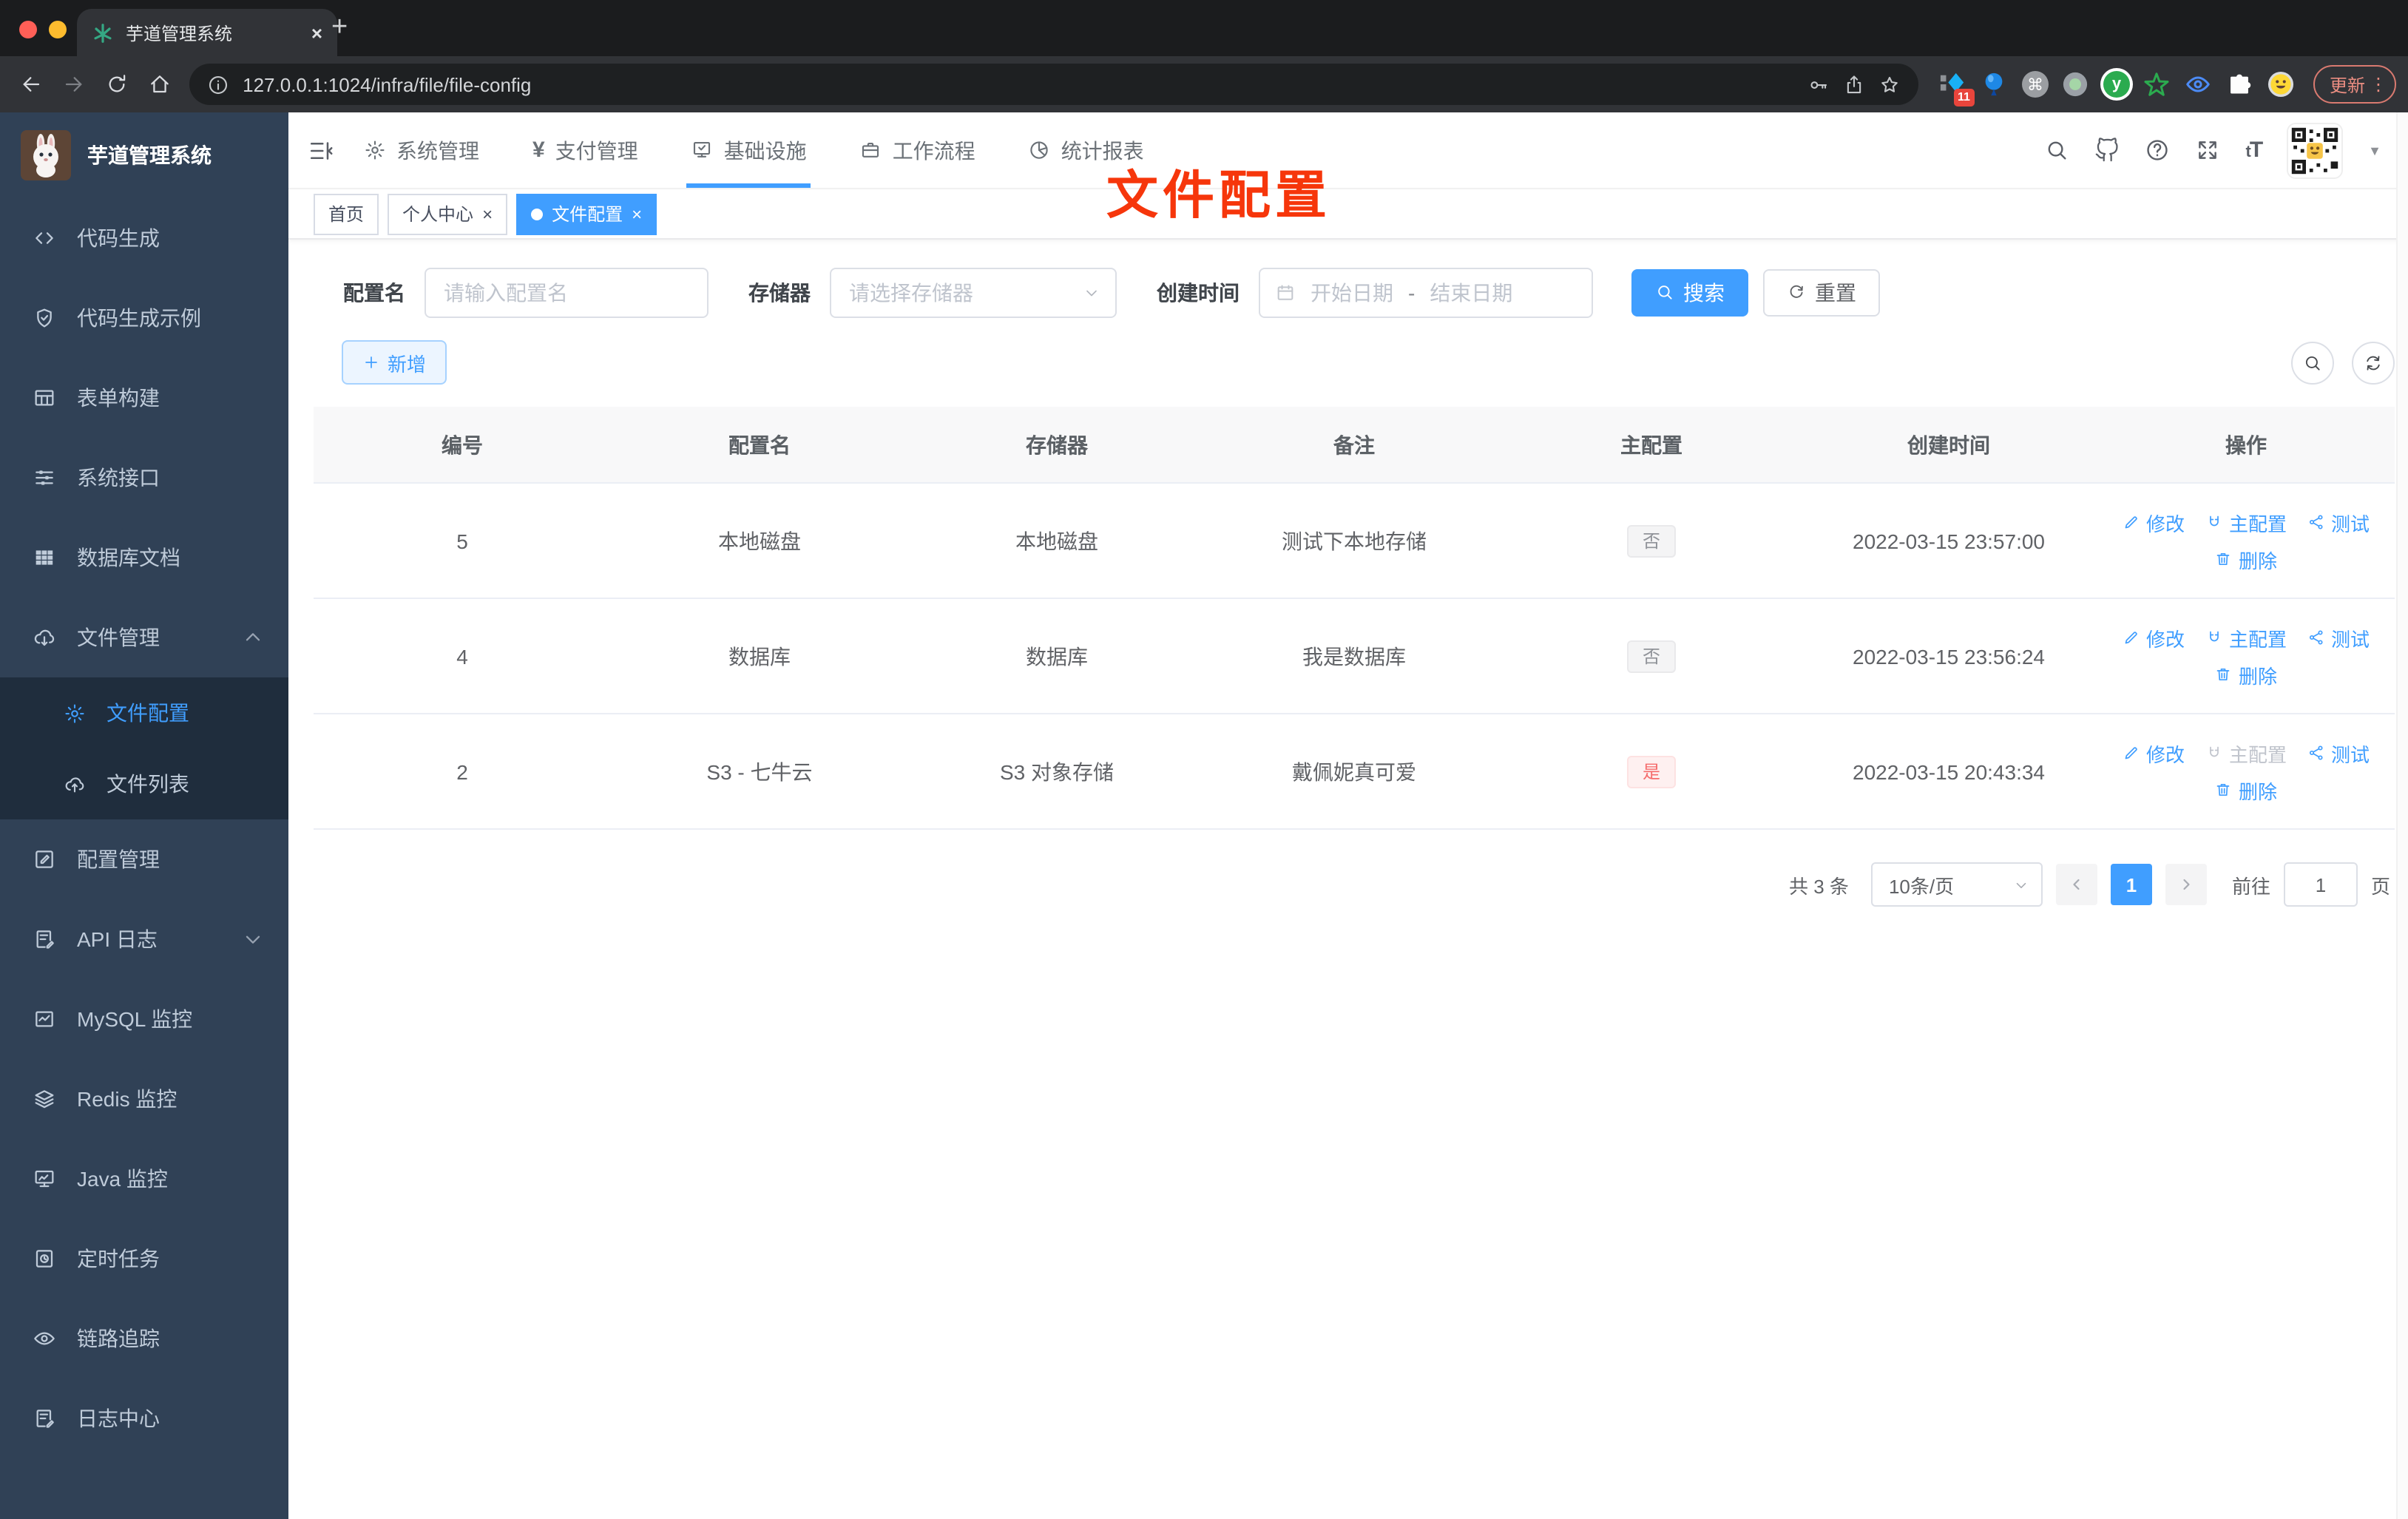 The height and width of the screenshot is (1519, 2408). I want to click on refresh-table-button, so click(2373, 362).